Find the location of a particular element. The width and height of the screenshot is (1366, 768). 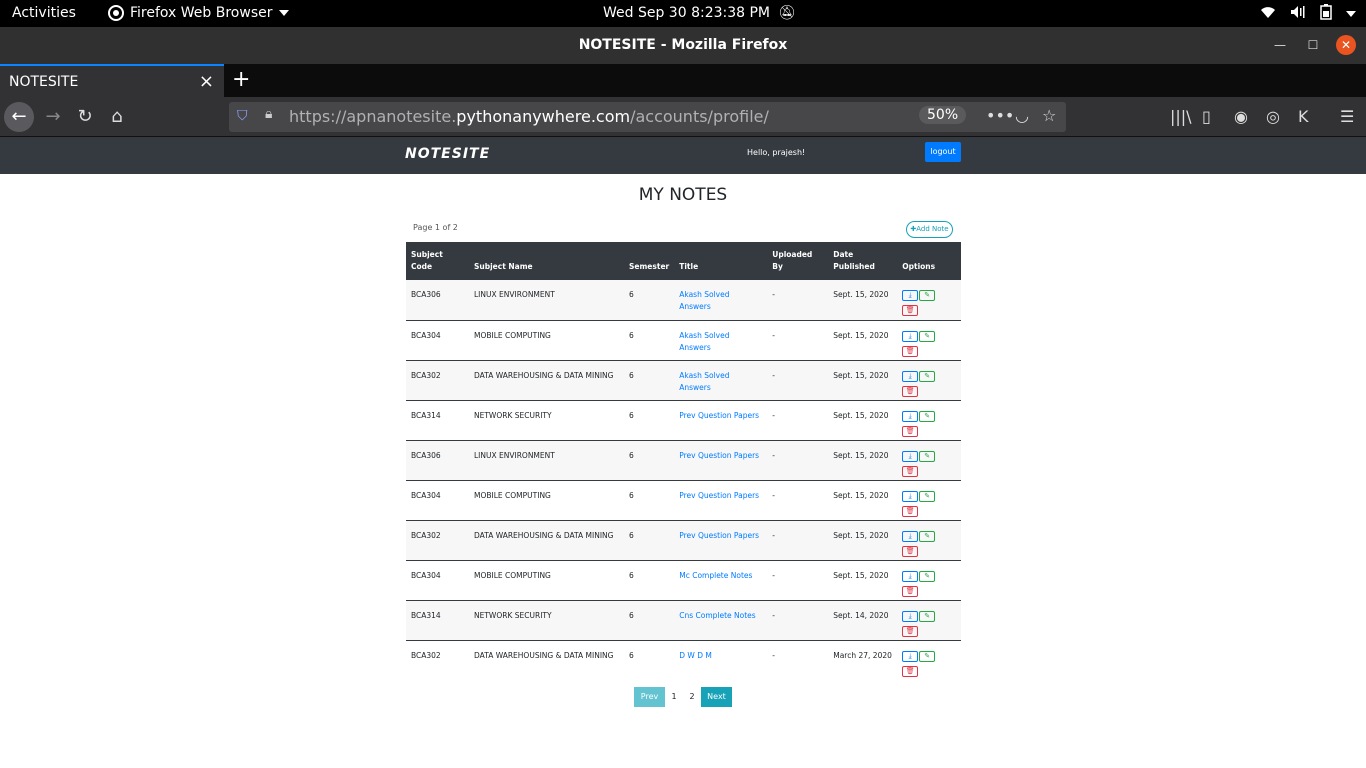

clock: Wed Sep 30 8:23:38 PM 🔕︎ is located at coordinates (699, 13).